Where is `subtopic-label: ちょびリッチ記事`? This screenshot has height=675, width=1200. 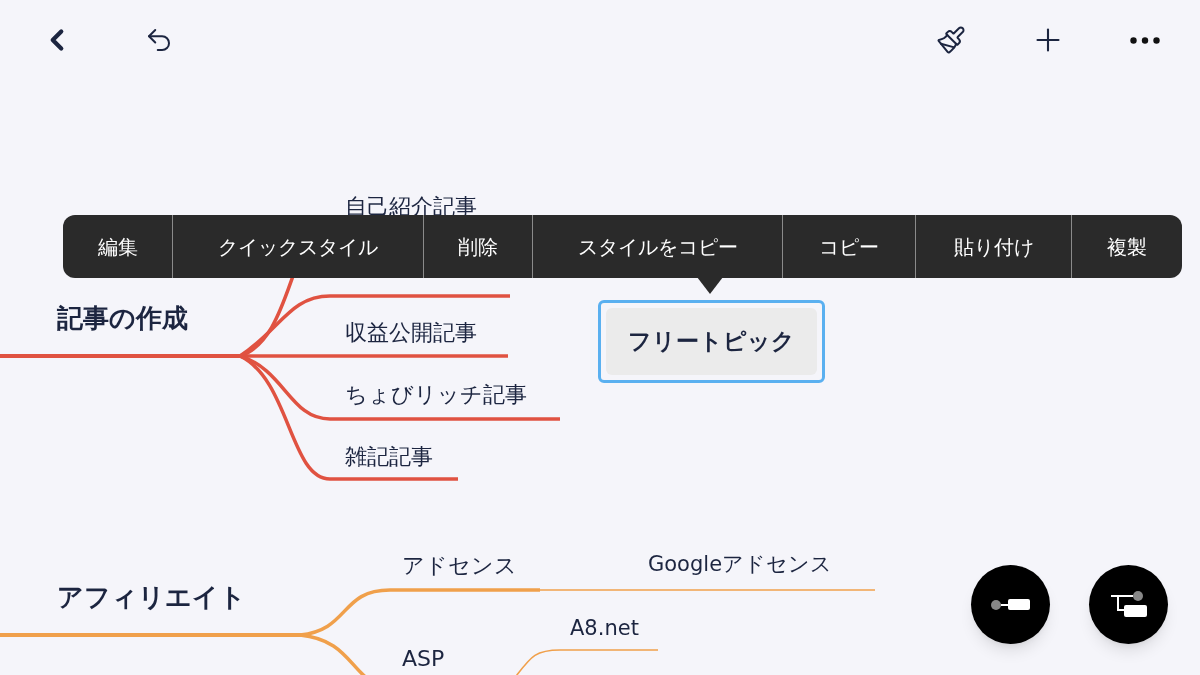
subtopic-label: ちょびリッチ記事 is located at coordinates (436, 394).